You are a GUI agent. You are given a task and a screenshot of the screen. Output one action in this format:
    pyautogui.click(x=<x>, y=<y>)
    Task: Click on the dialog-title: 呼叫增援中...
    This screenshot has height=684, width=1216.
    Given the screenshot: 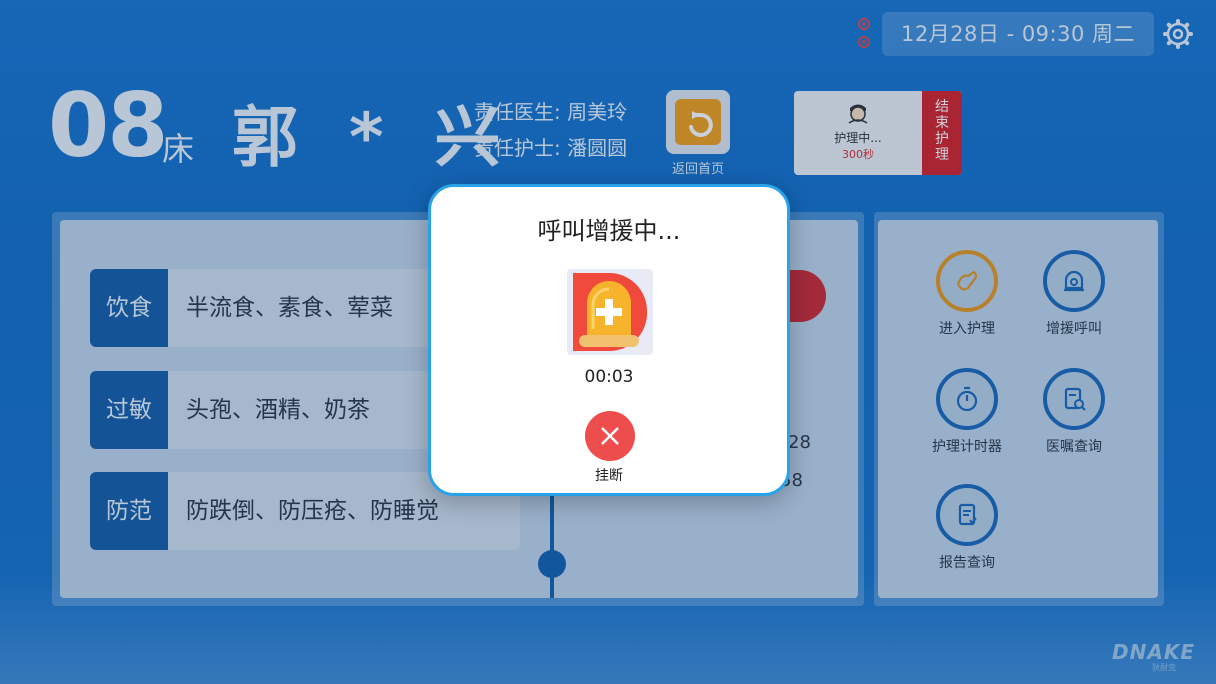 What is the action you would take?
    pyautogui.click(x=609, y=231)
    